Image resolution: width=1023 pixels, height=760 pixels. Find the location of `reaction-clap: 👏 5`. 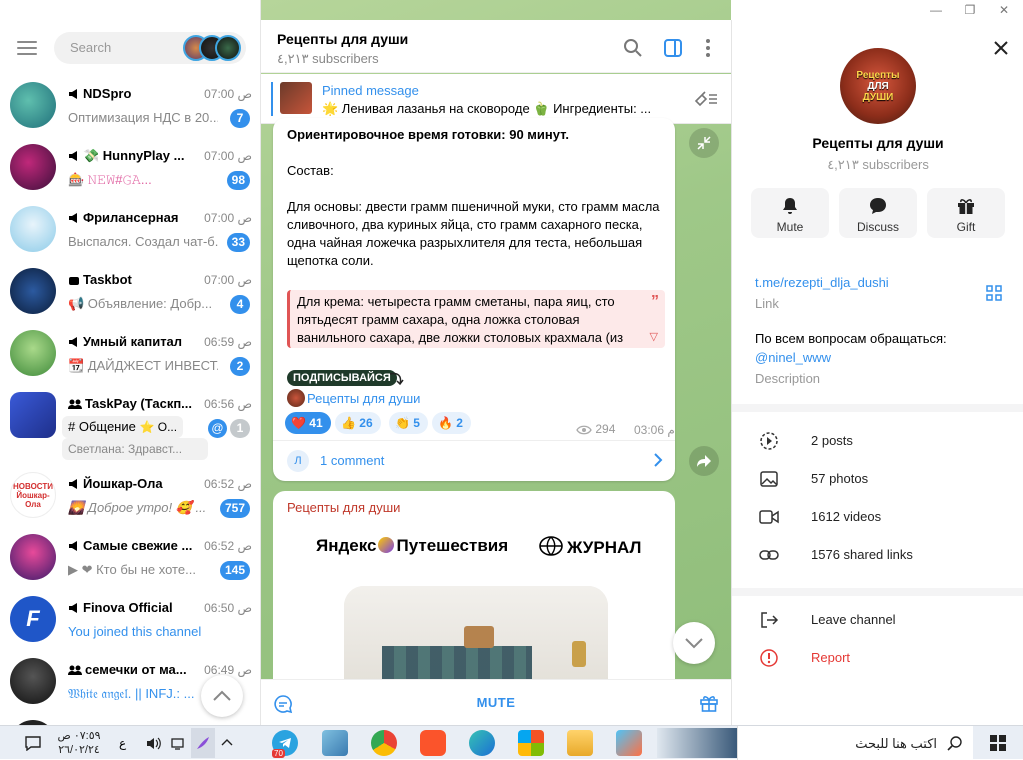

reaction-clap: 👏 5 is located at coordinates (408, 423).